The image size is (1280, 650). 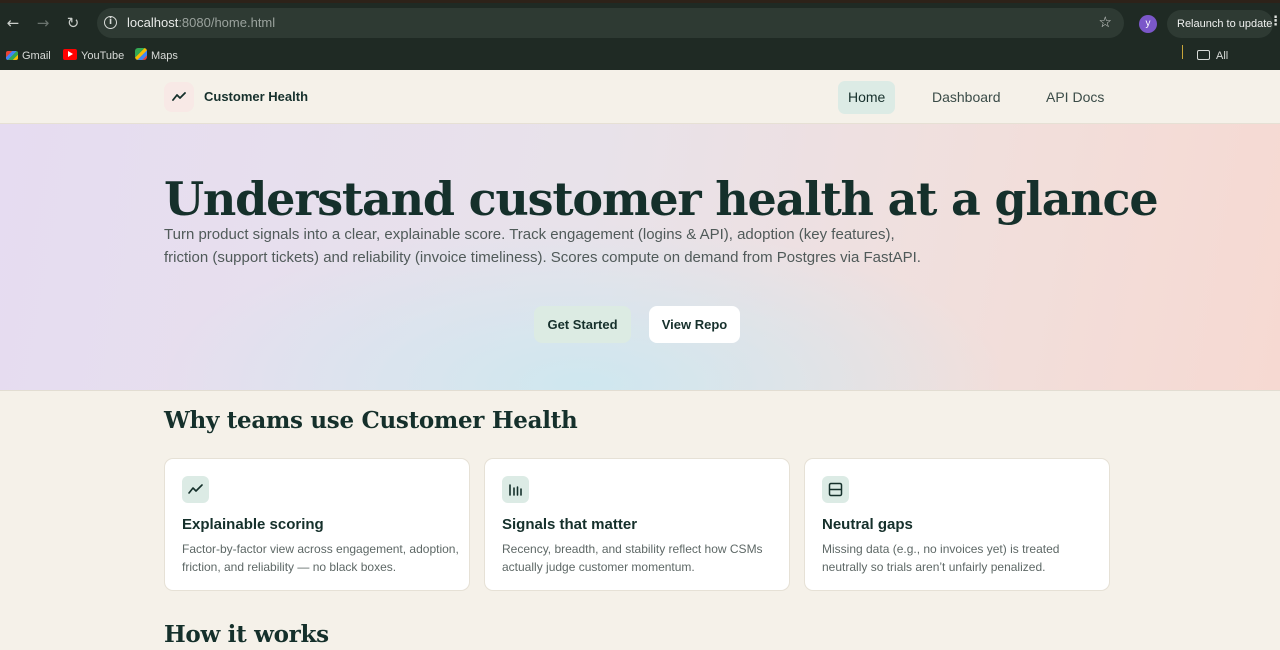 I want to click on address-url: localhost:8080/home.html, so click(x=201, y=22).